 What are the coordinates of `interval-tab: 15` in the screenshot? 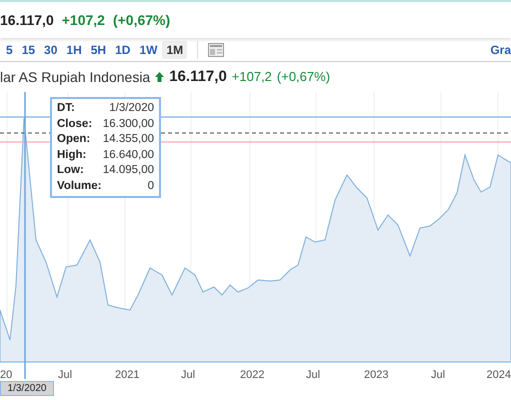 It's located at (29, 49).